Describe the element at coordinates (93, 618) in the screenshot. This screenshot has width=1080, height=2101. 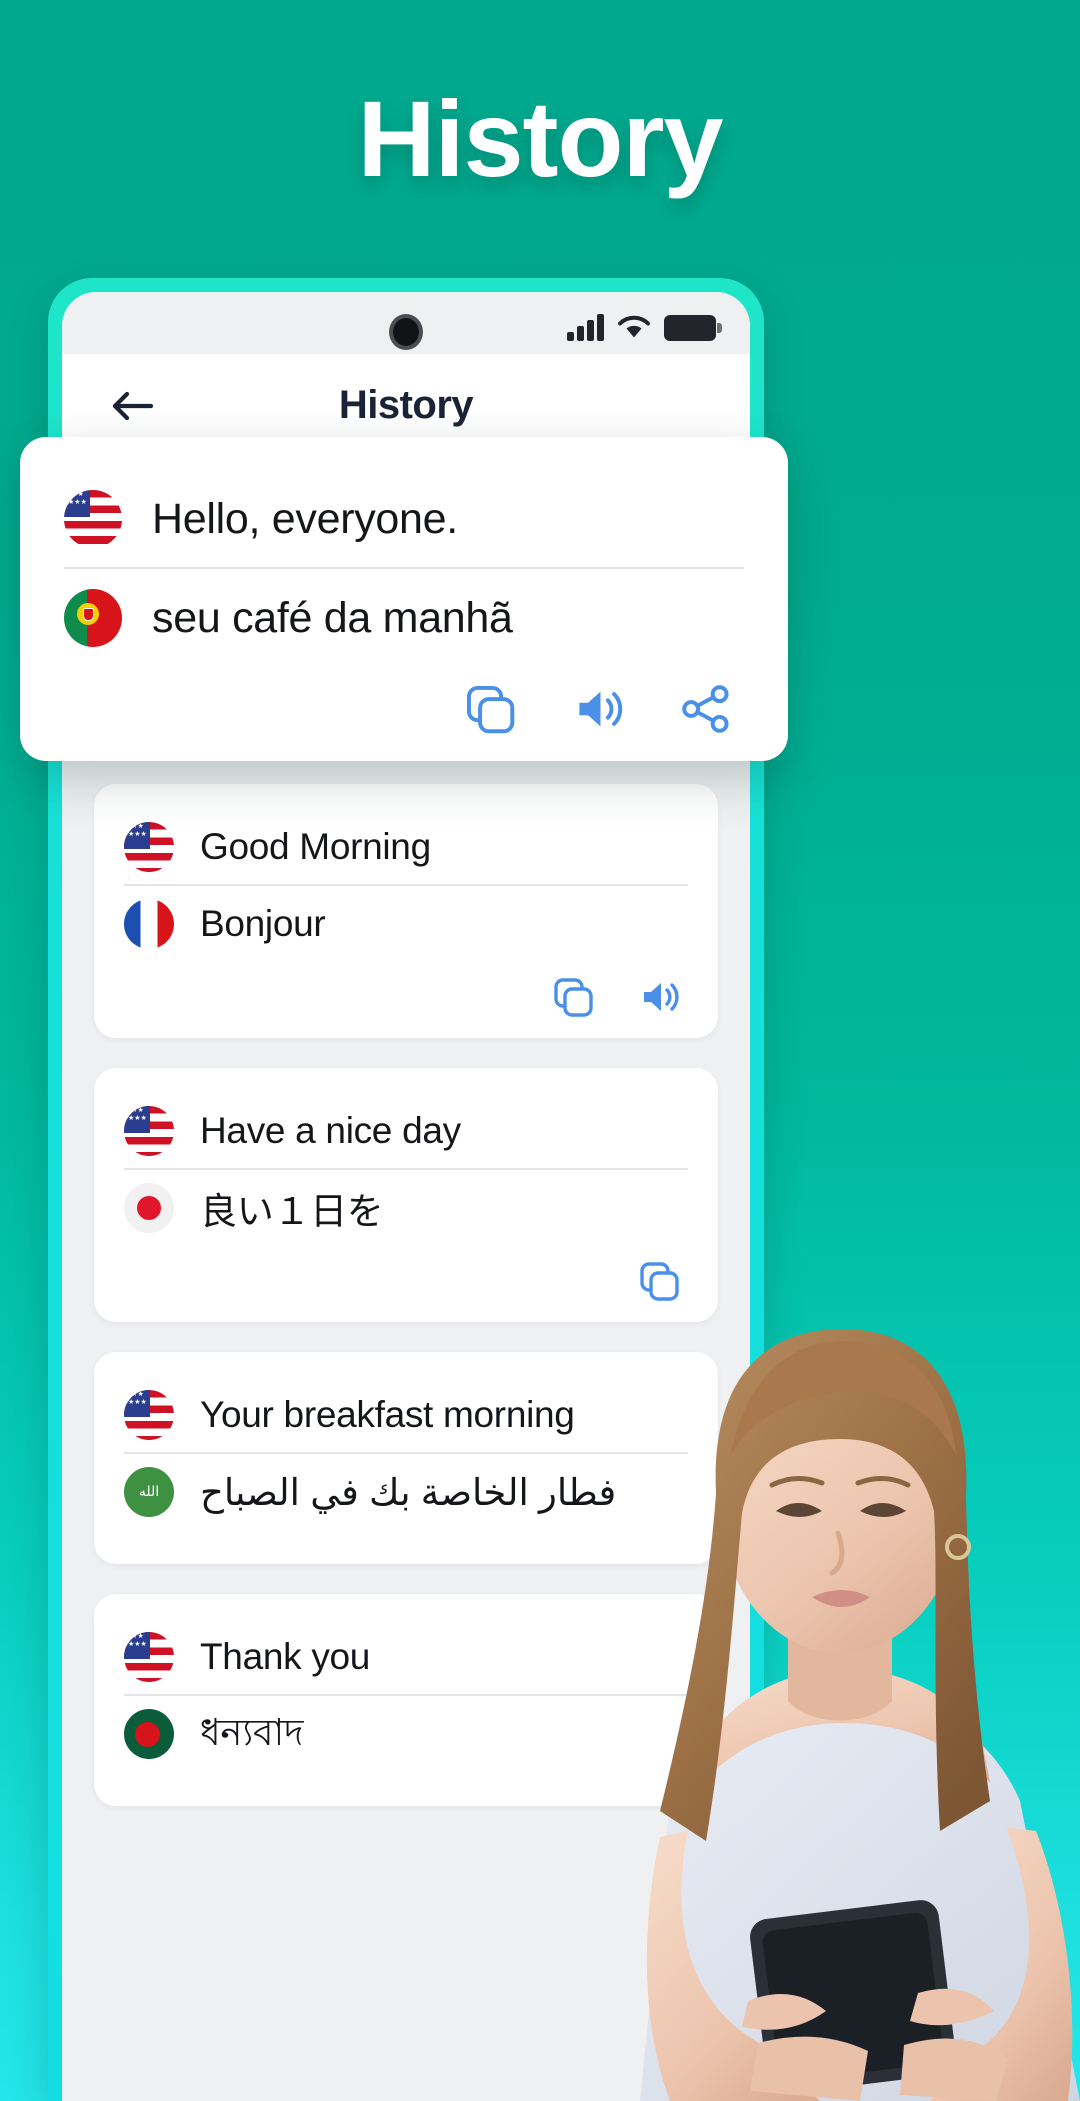
I see `flag-pt-icon` at that location.